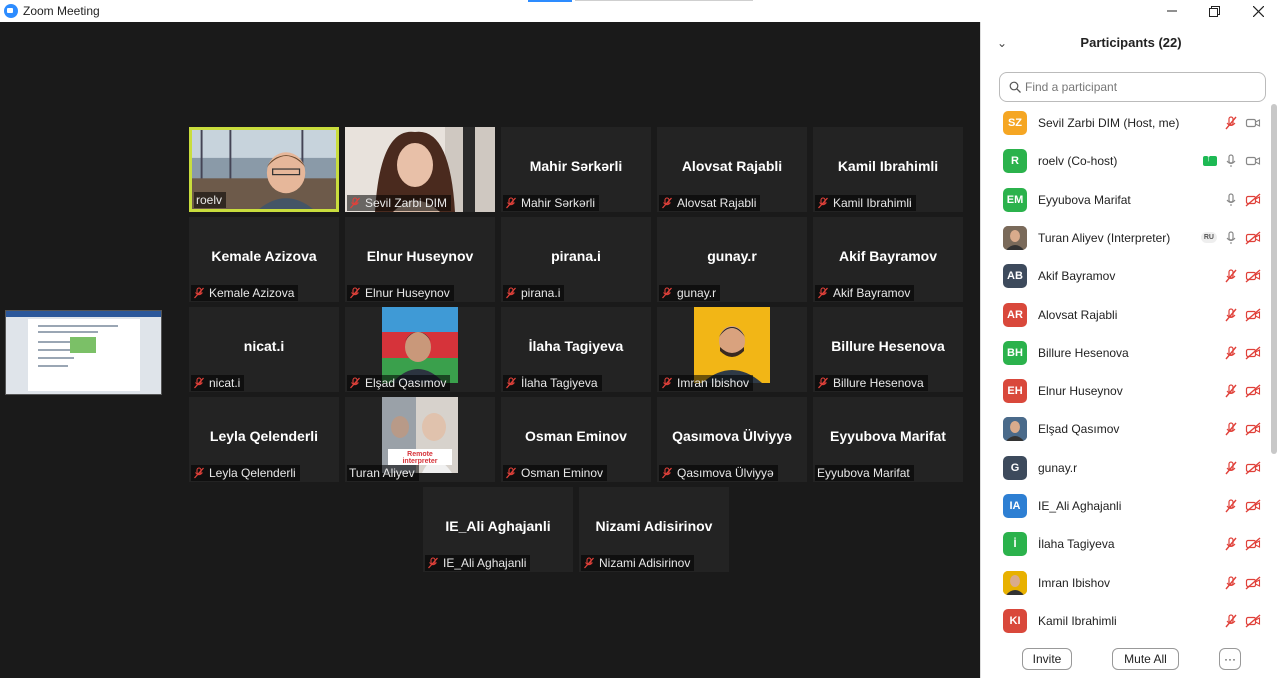 This screenshot has height=678, width=1280. What do you see at coordinates (252, 473) in the screenshot?
I see `tile-label-text: Leyla Qelenderli` at bounding box center [252, 473].